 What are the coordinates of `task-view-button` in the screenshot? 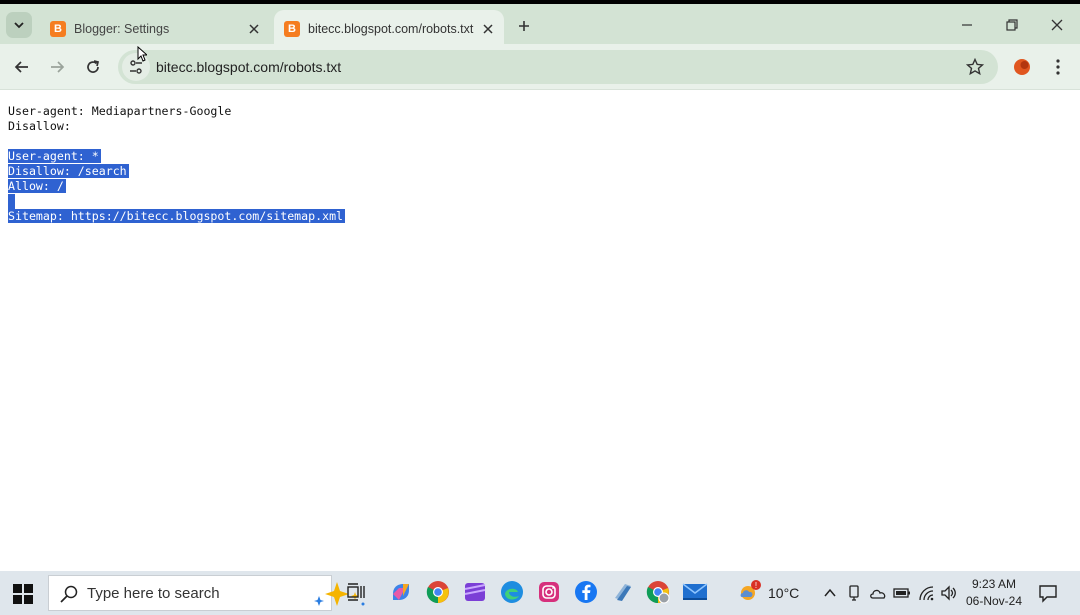 It's located at (356, 592).